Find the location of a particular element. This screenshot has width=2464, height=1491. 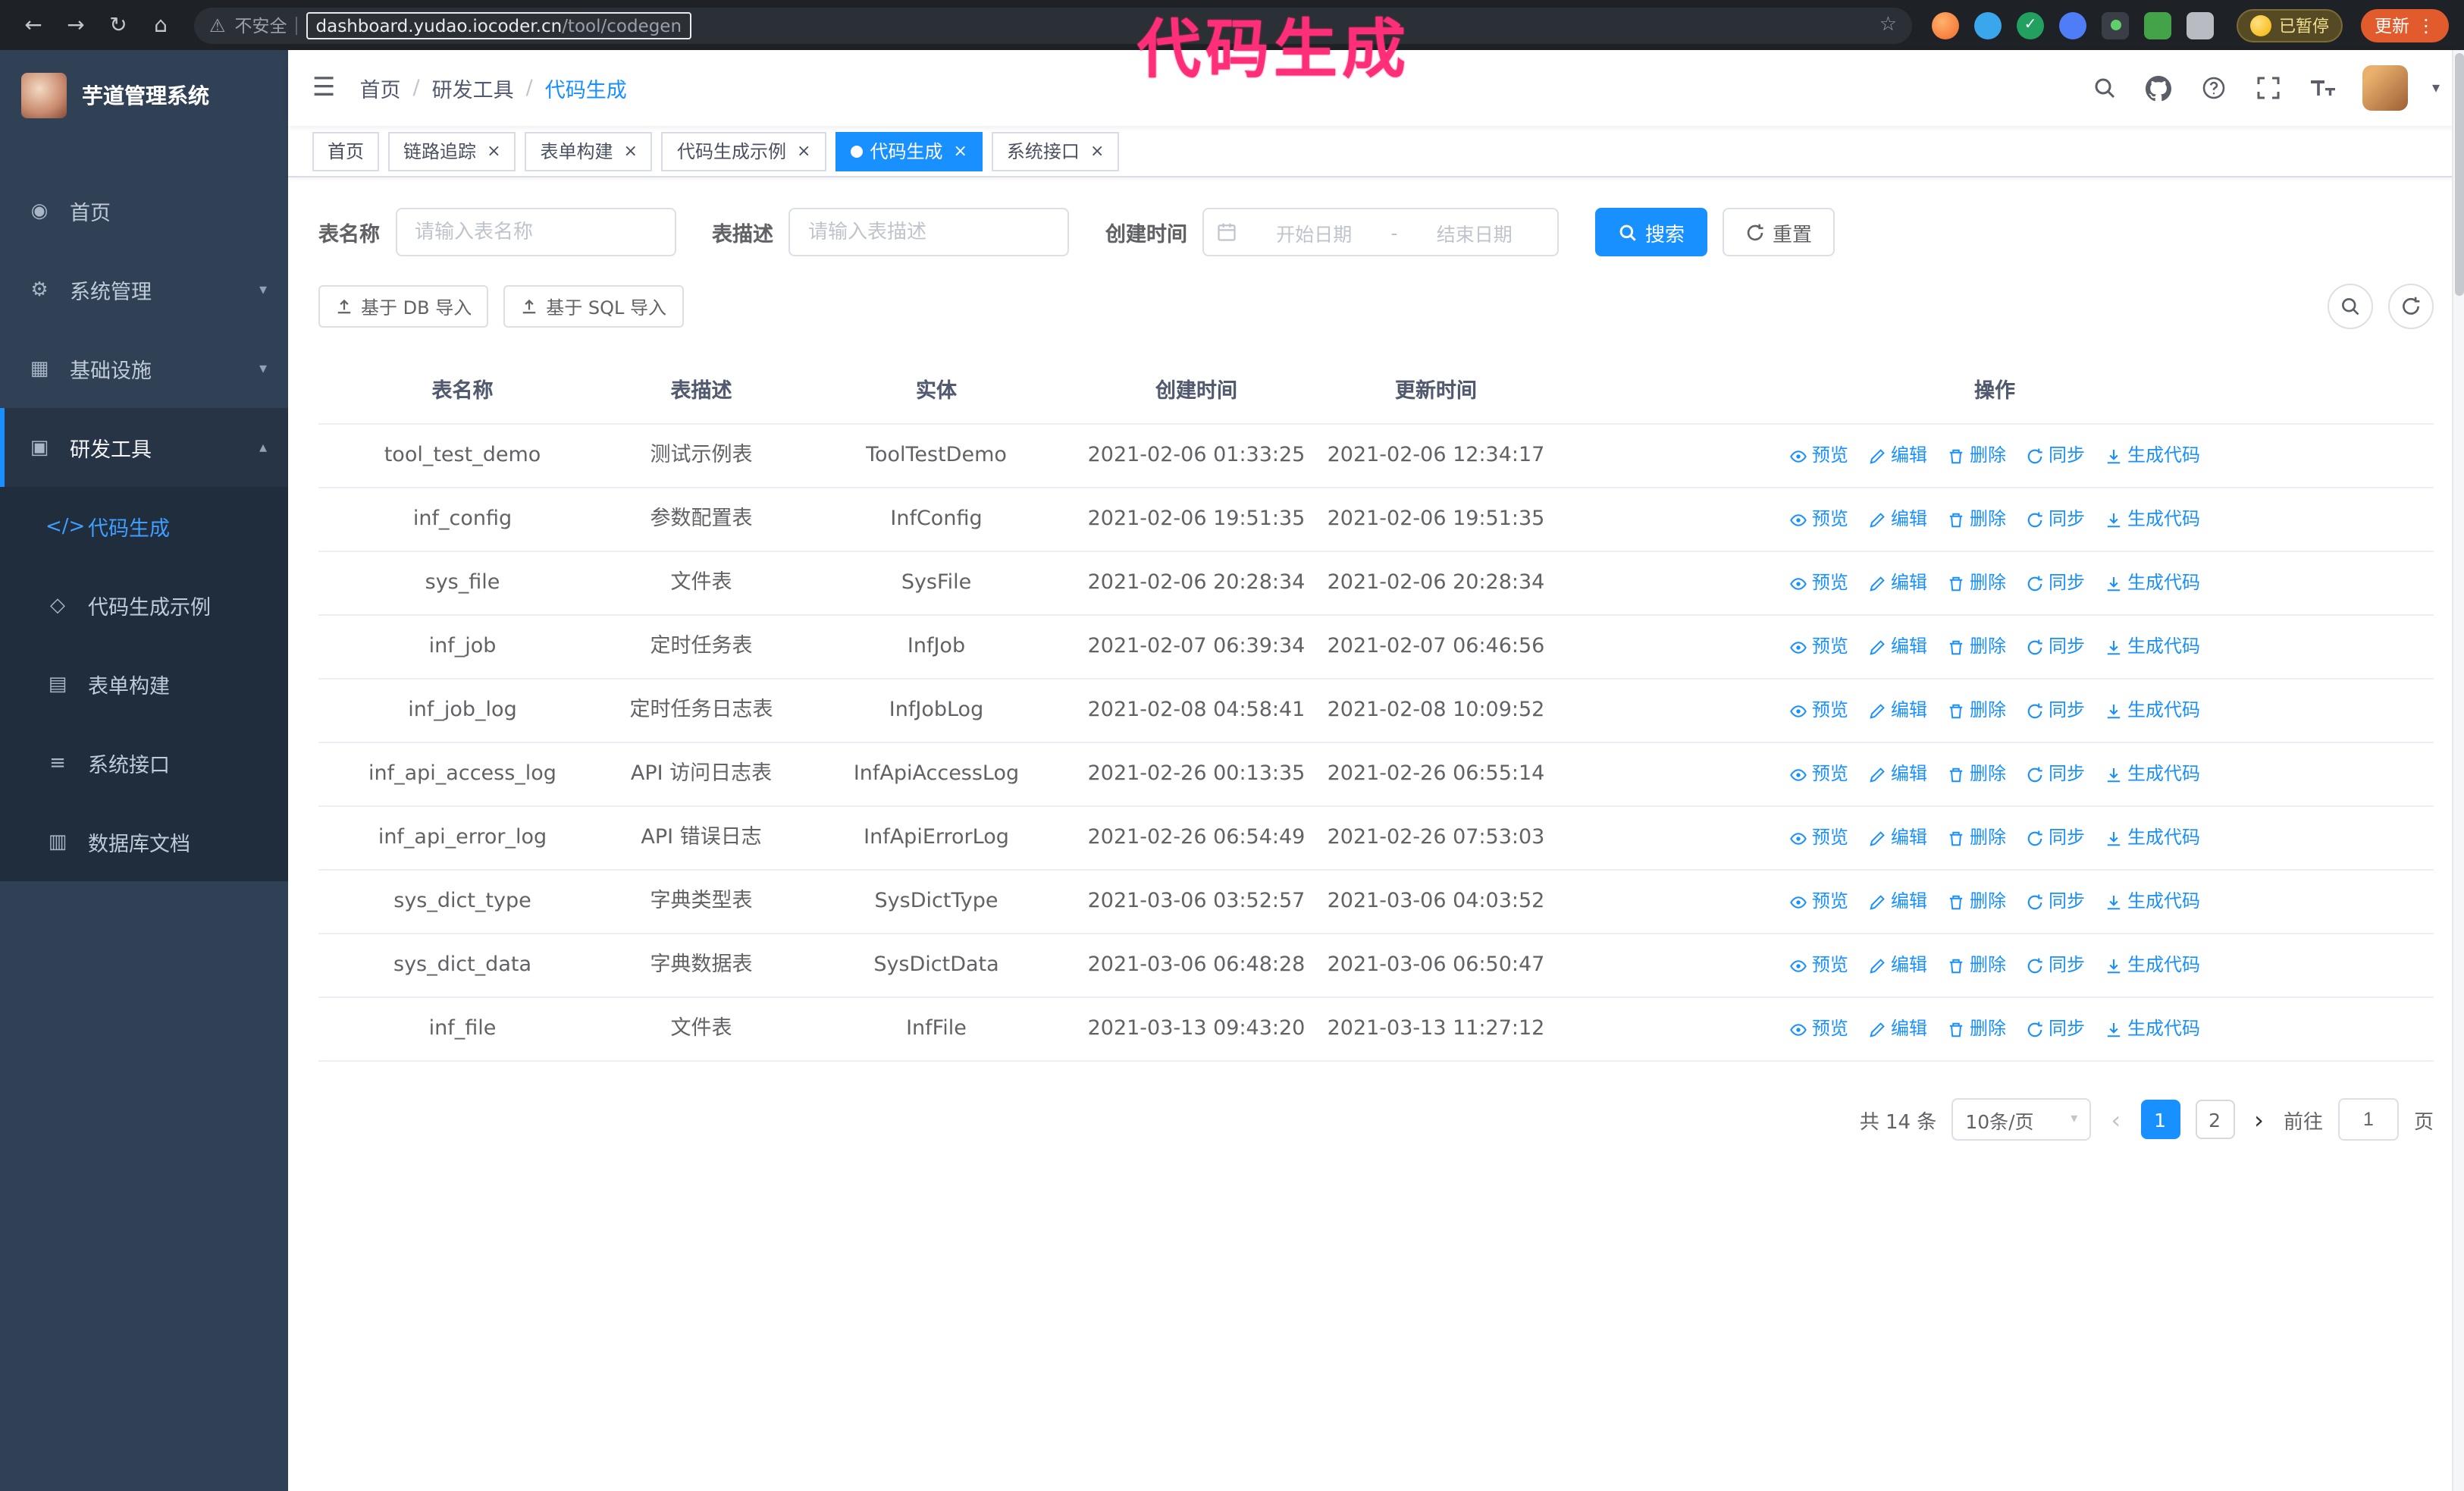

extensions-puzzle-icon is located at coordinates (2200, 25).